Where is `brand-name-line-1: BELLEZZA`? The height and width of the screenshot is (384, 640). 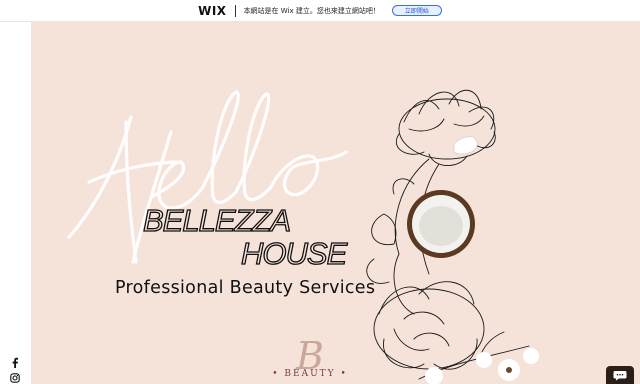 brand-name-line-1: BELLEZZA is located at coordinates (216, 220).